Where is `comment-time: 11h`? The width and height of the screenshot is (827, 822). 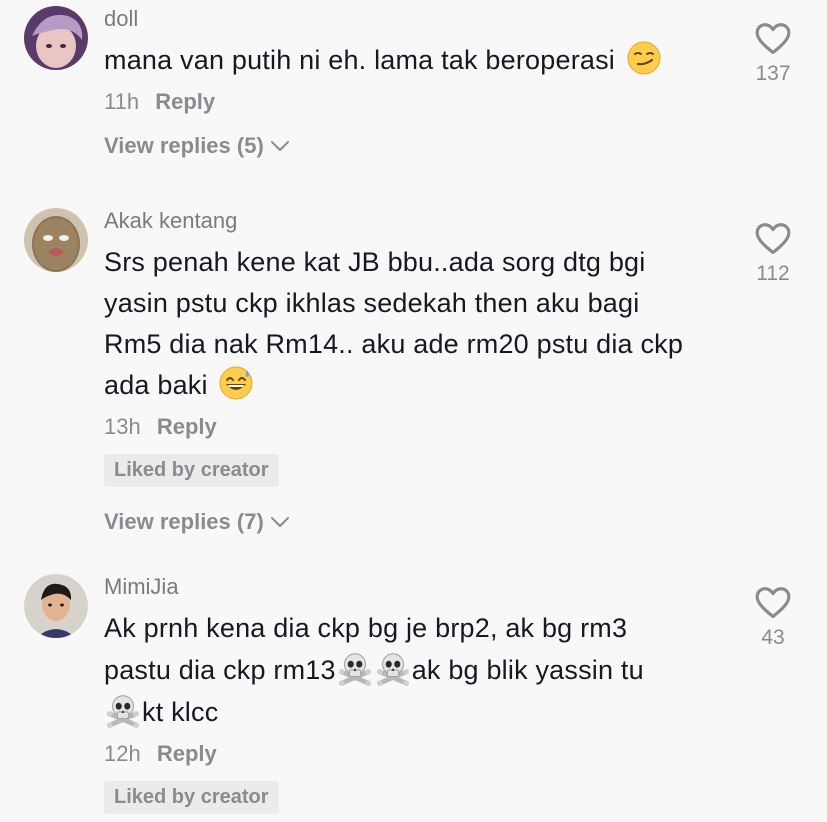 comment-time: 11h is located at coordinates (122, 101).